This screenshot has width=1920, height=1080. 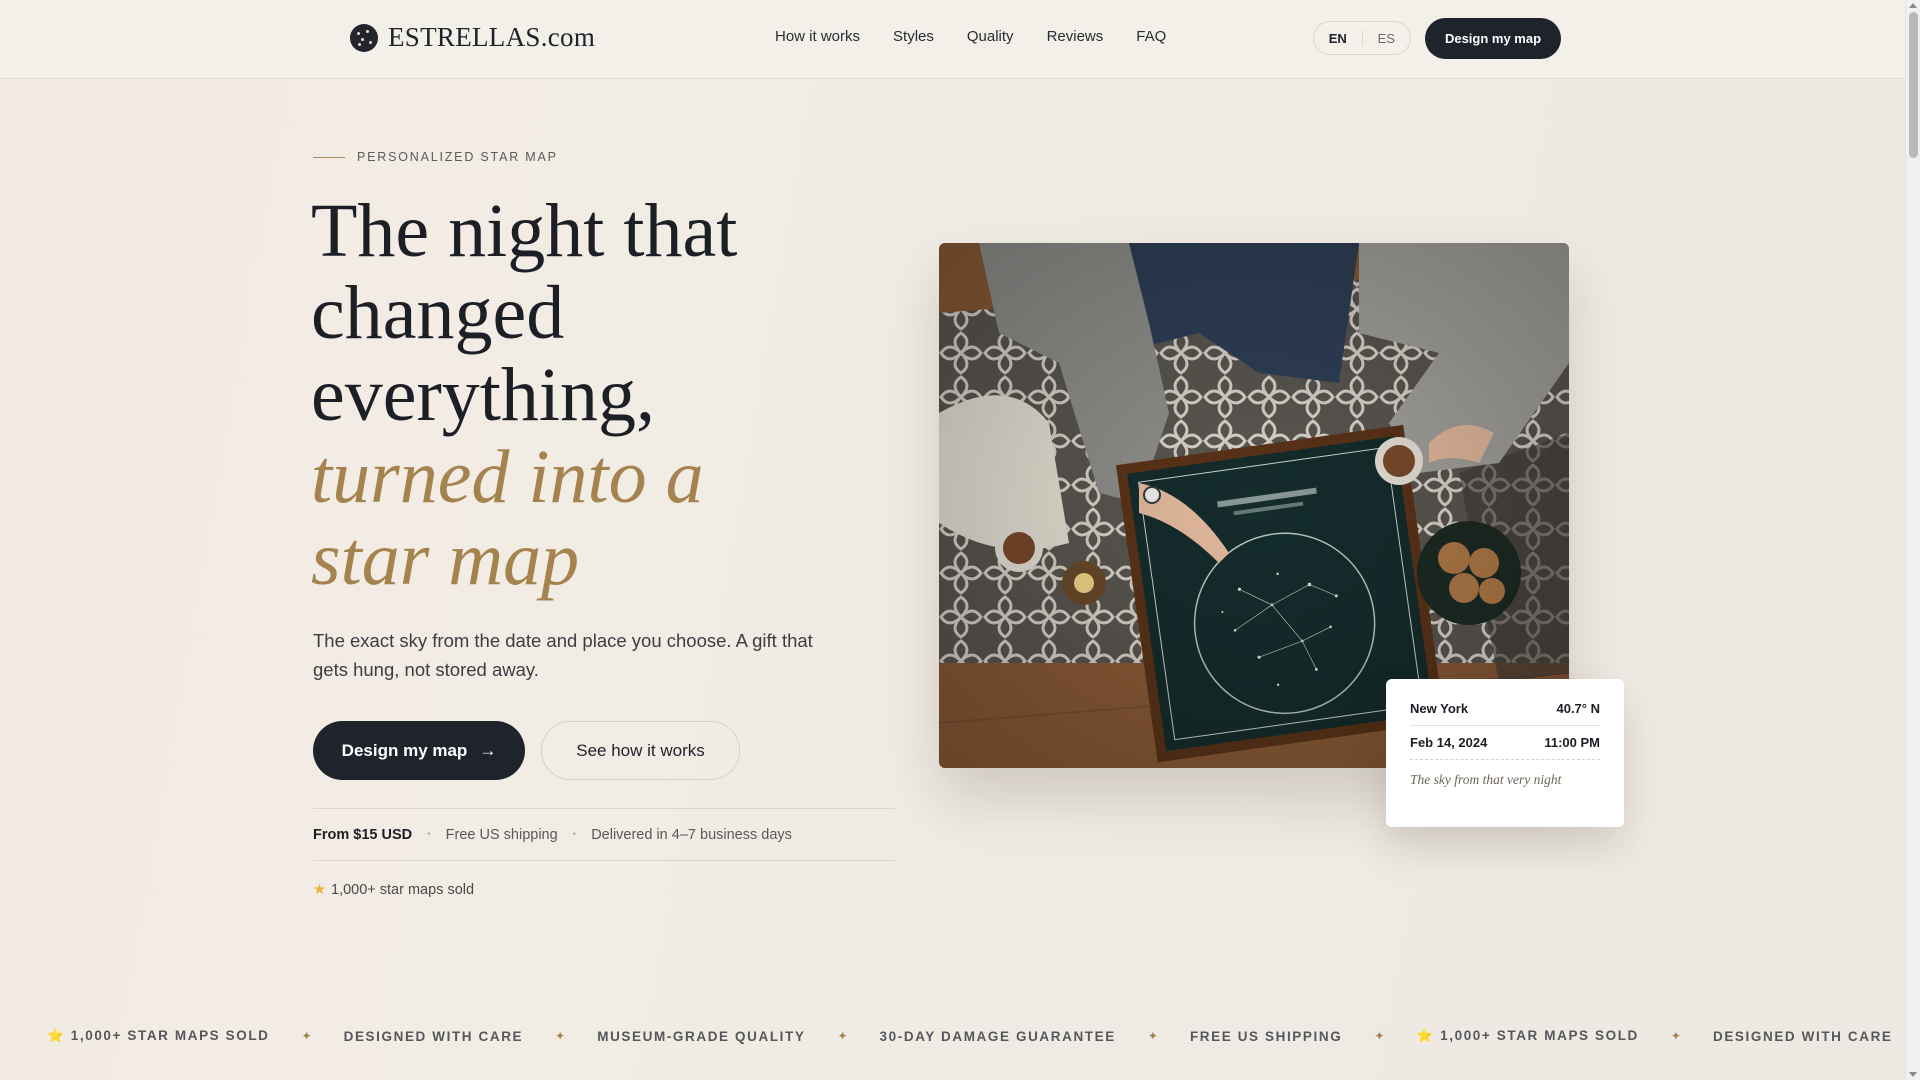 I want to click on star-logo-icon, so click(x=364, y=37).